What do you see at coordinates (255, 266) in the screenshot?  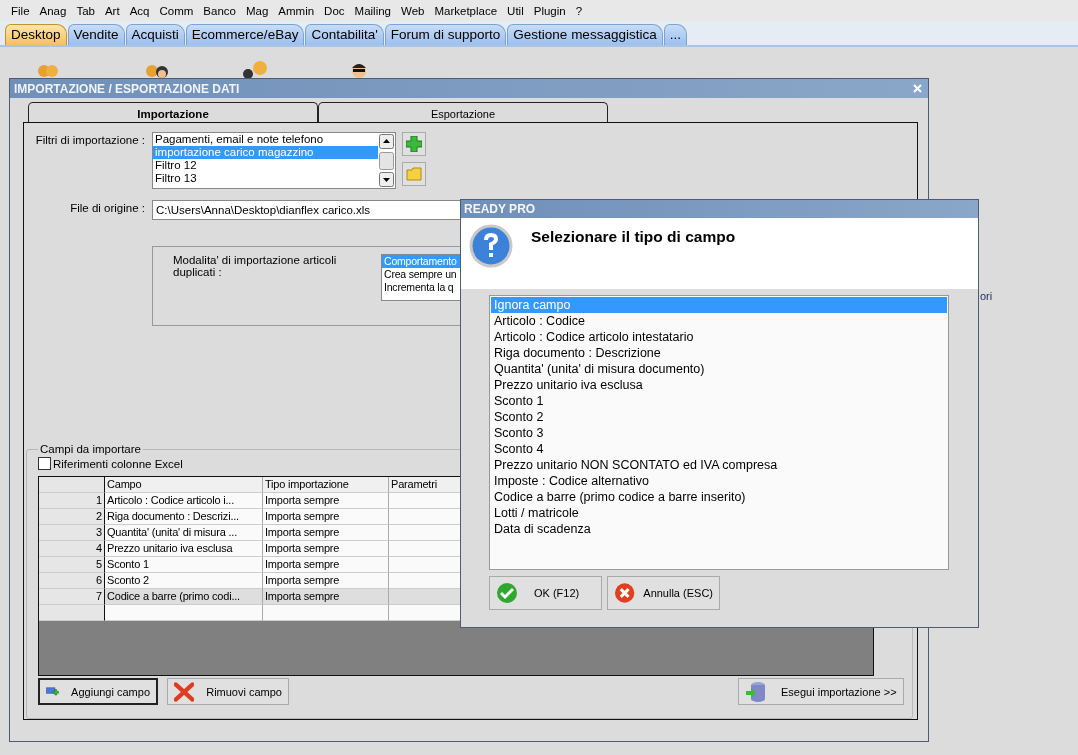 I see `field-label: Modalita' di importazione articoli duplicati :` at bounding box center [255, 266].